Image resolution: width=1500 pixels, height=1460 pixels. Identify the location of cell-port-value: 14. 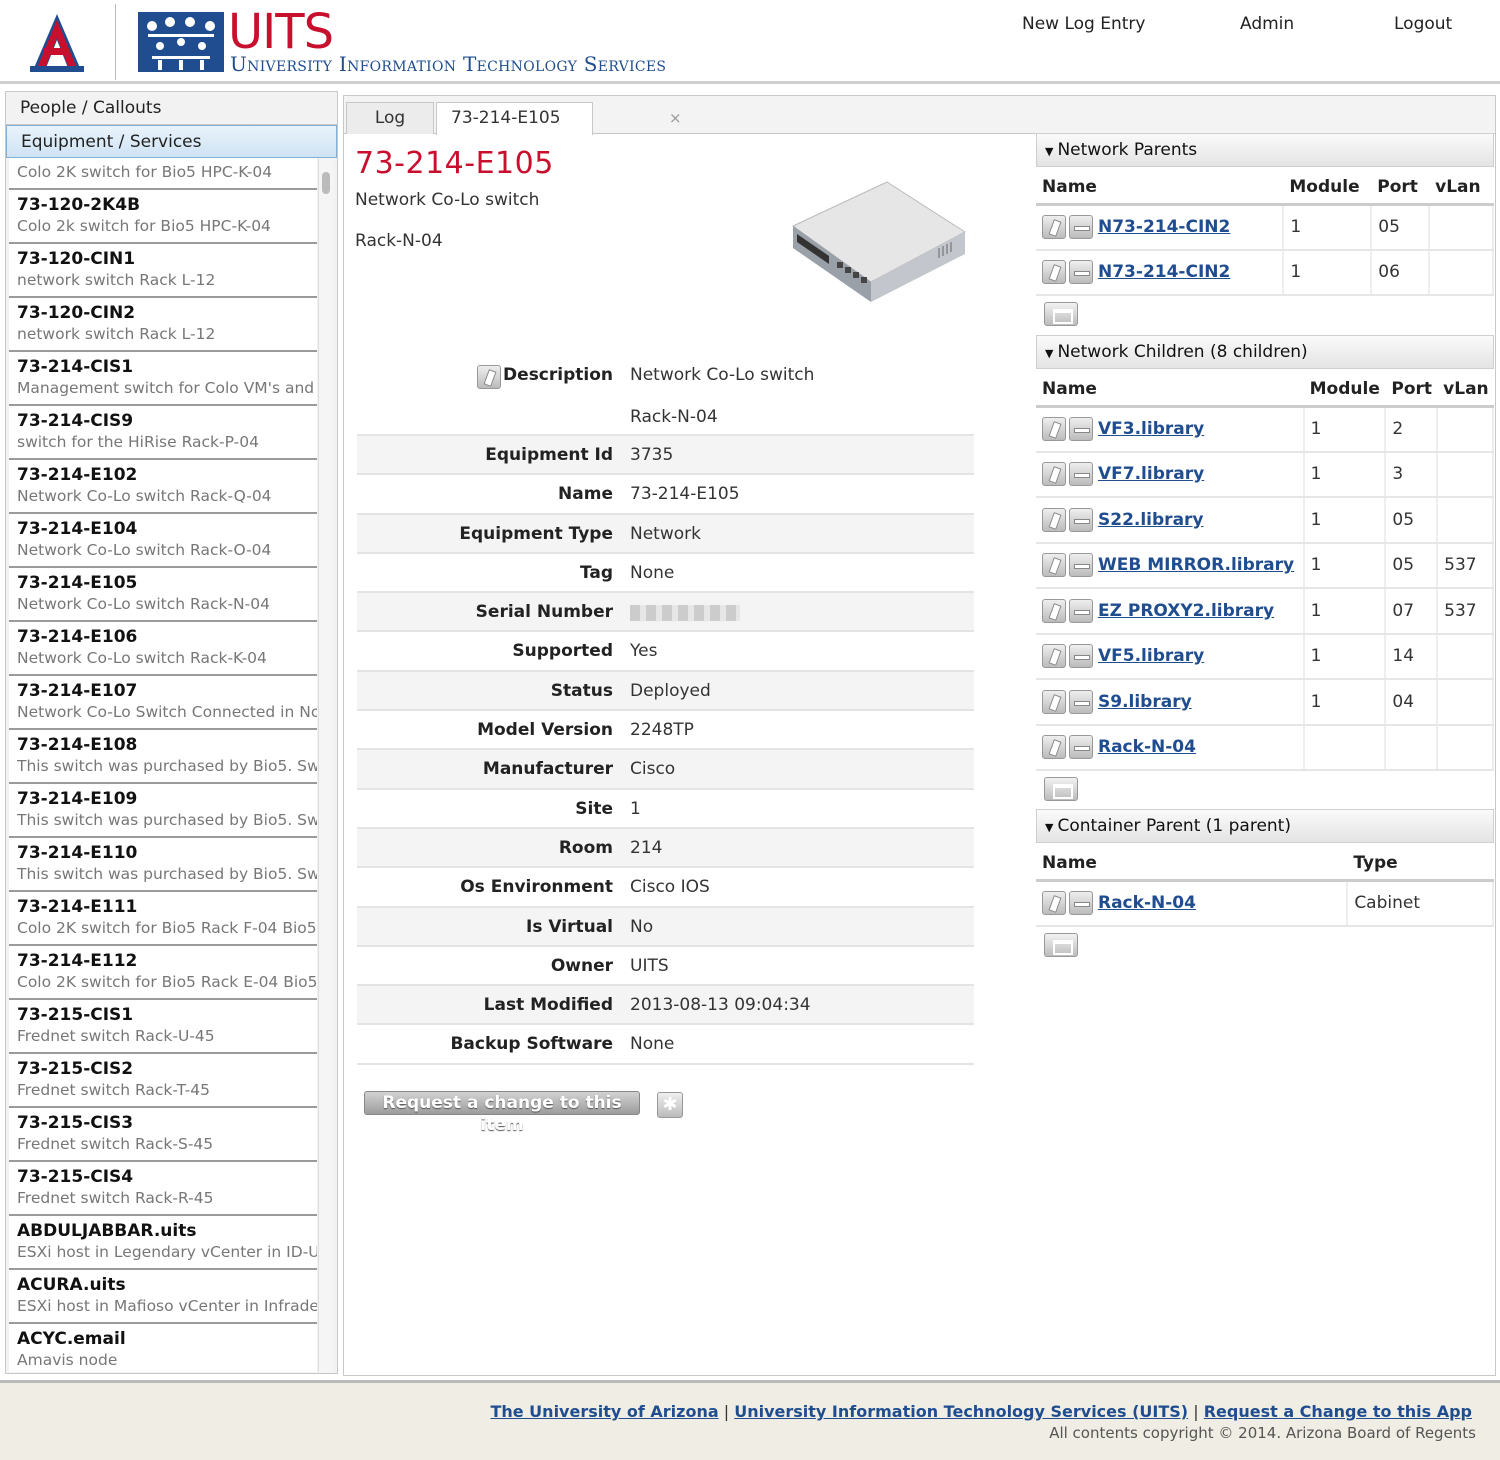
(1403, 656).